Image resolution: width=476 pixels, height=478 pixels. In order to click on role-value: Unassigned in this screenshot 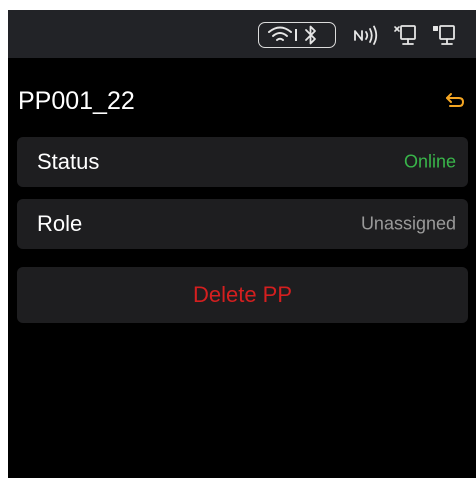, I will do `click(408, 223)`.